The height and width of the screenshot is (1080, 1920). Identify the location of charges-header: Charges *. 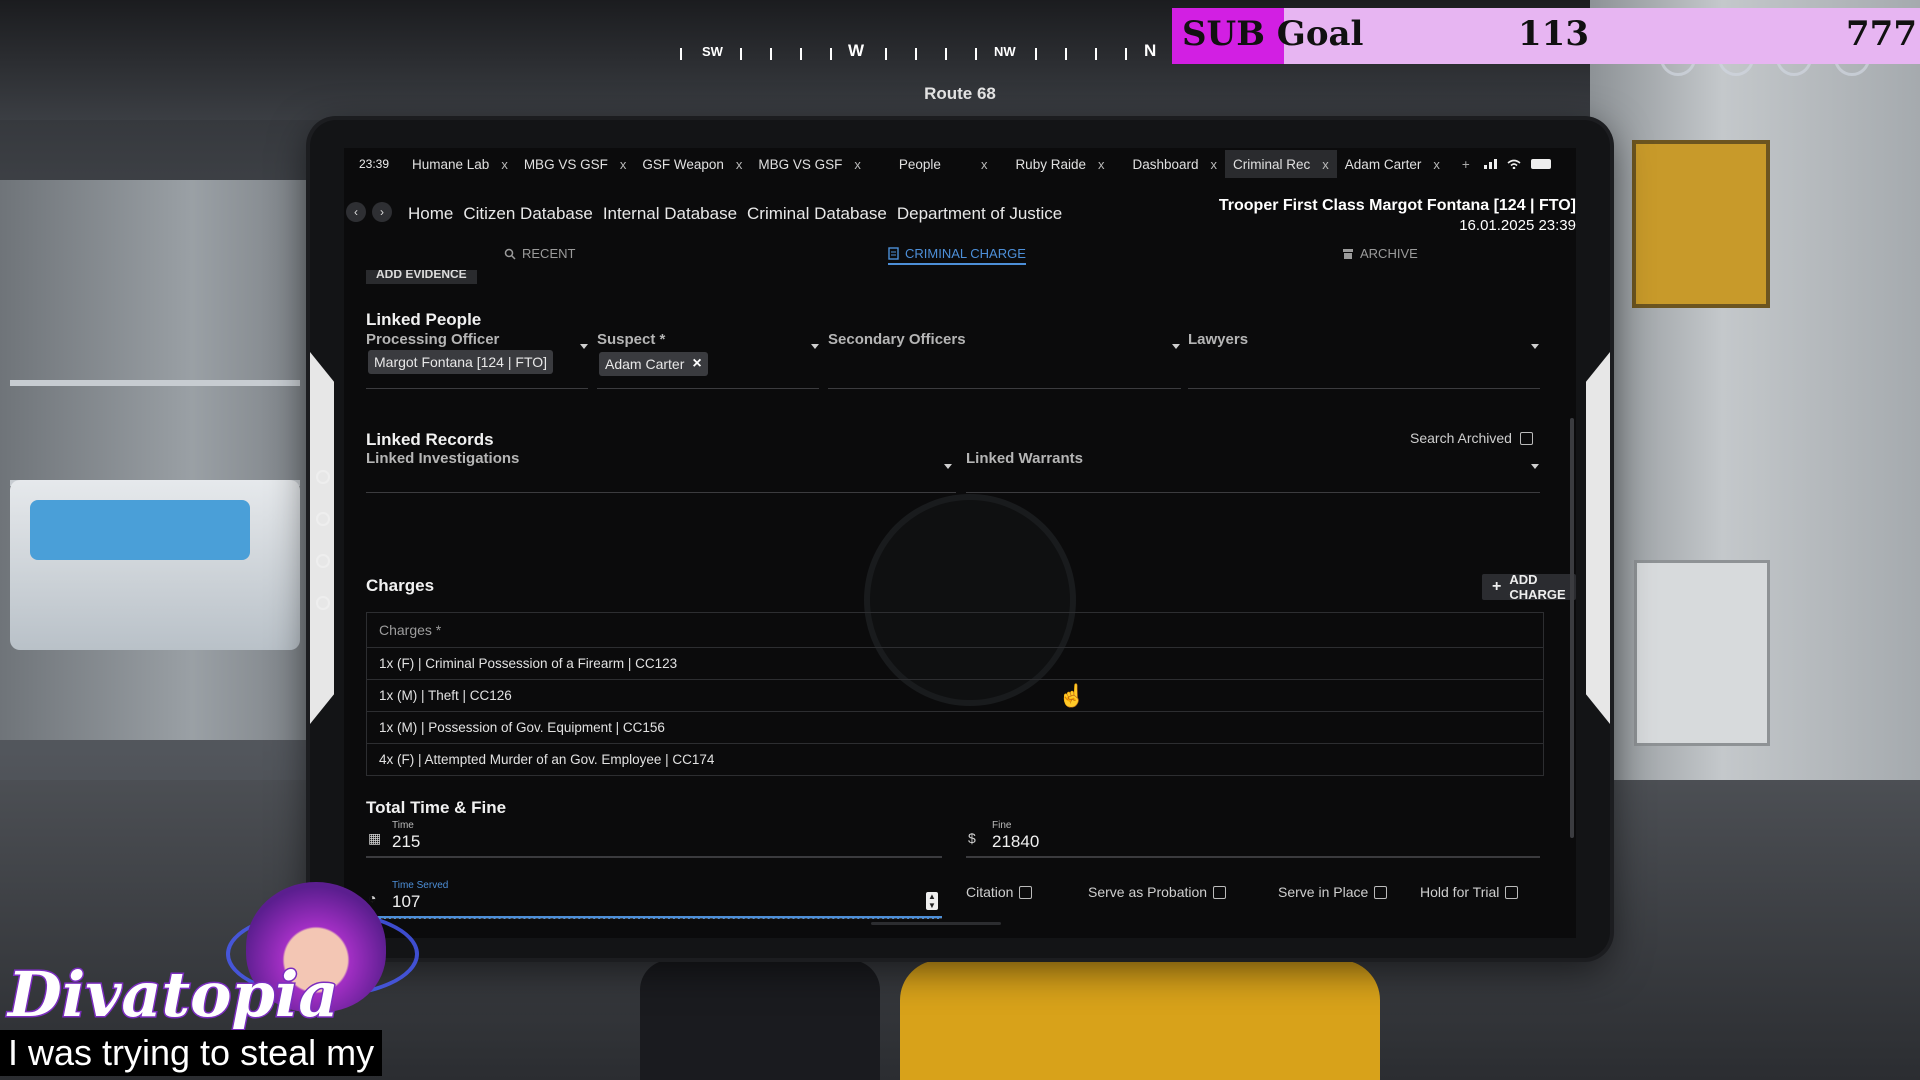
(955, 630).